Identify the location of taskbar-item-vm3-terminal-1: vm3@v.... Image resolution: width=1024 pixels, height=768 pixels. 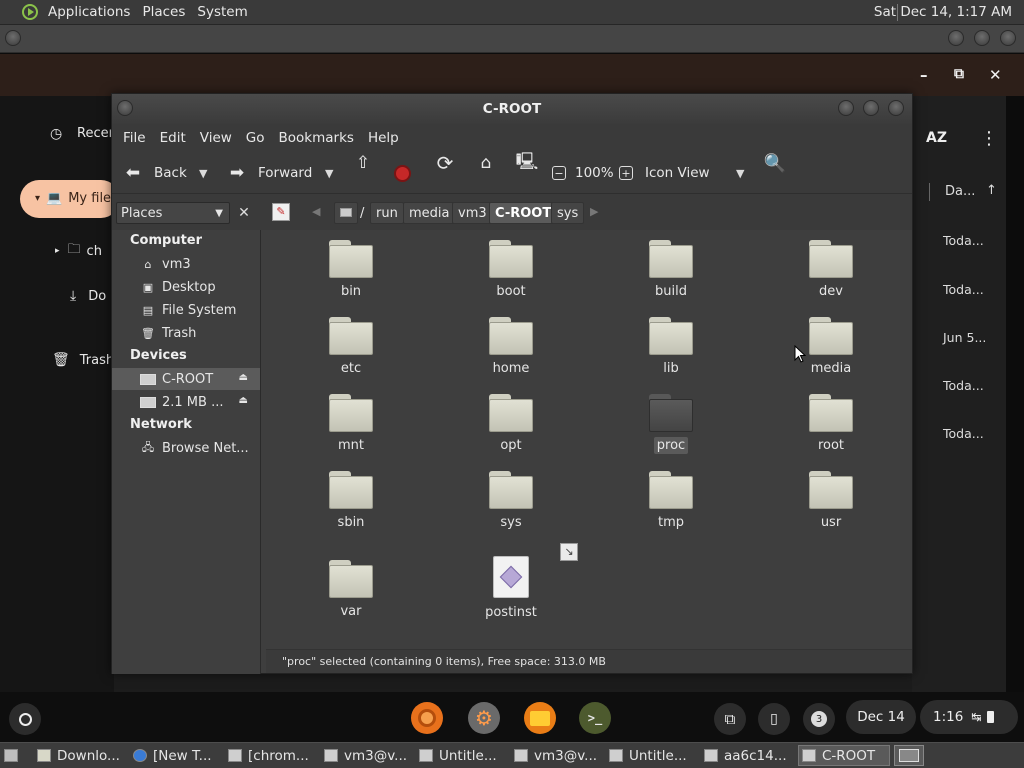
(369, 755).